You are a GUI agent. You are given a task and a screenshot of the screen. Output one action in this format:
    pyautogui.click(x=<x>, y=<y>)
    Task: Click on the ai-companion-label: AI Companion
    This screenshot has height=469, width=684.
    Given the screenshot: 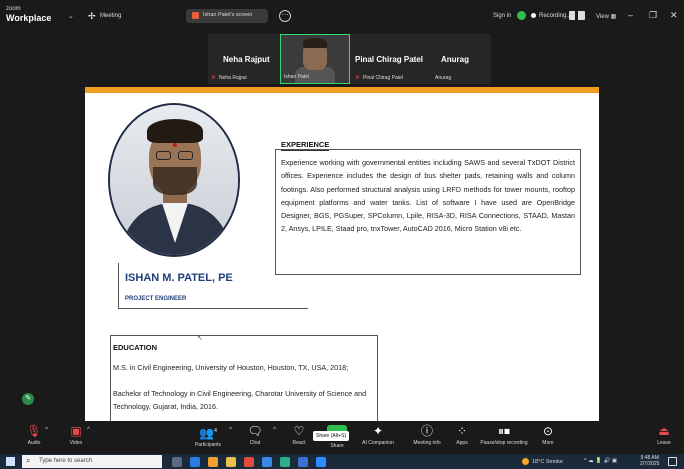 What is the action you would take?
    pyautogui.click(x=378, y=443)
    